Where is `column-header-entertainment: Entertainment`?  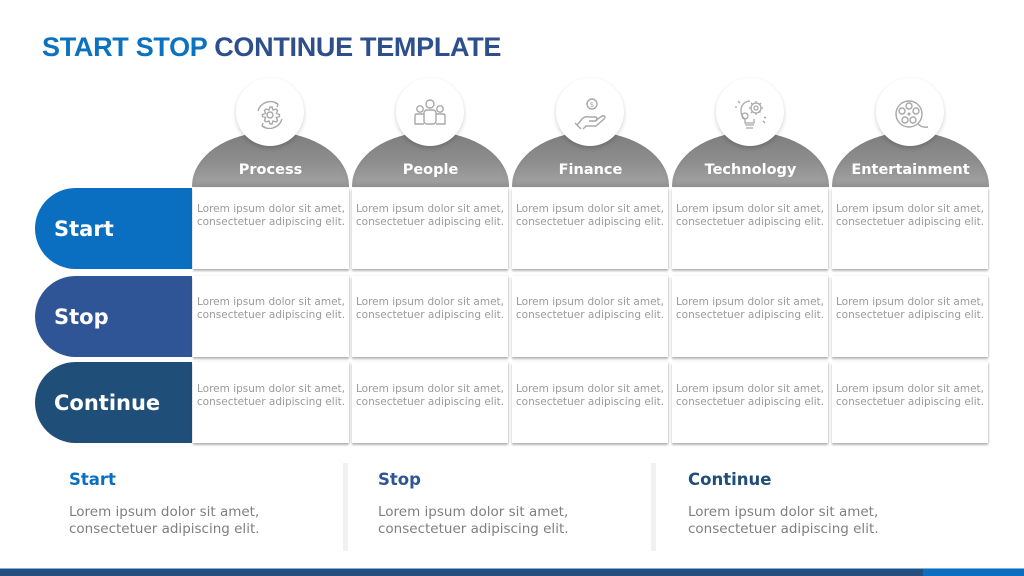
column-header-entertainment: Entertainment is located at coordinates (910, 132).